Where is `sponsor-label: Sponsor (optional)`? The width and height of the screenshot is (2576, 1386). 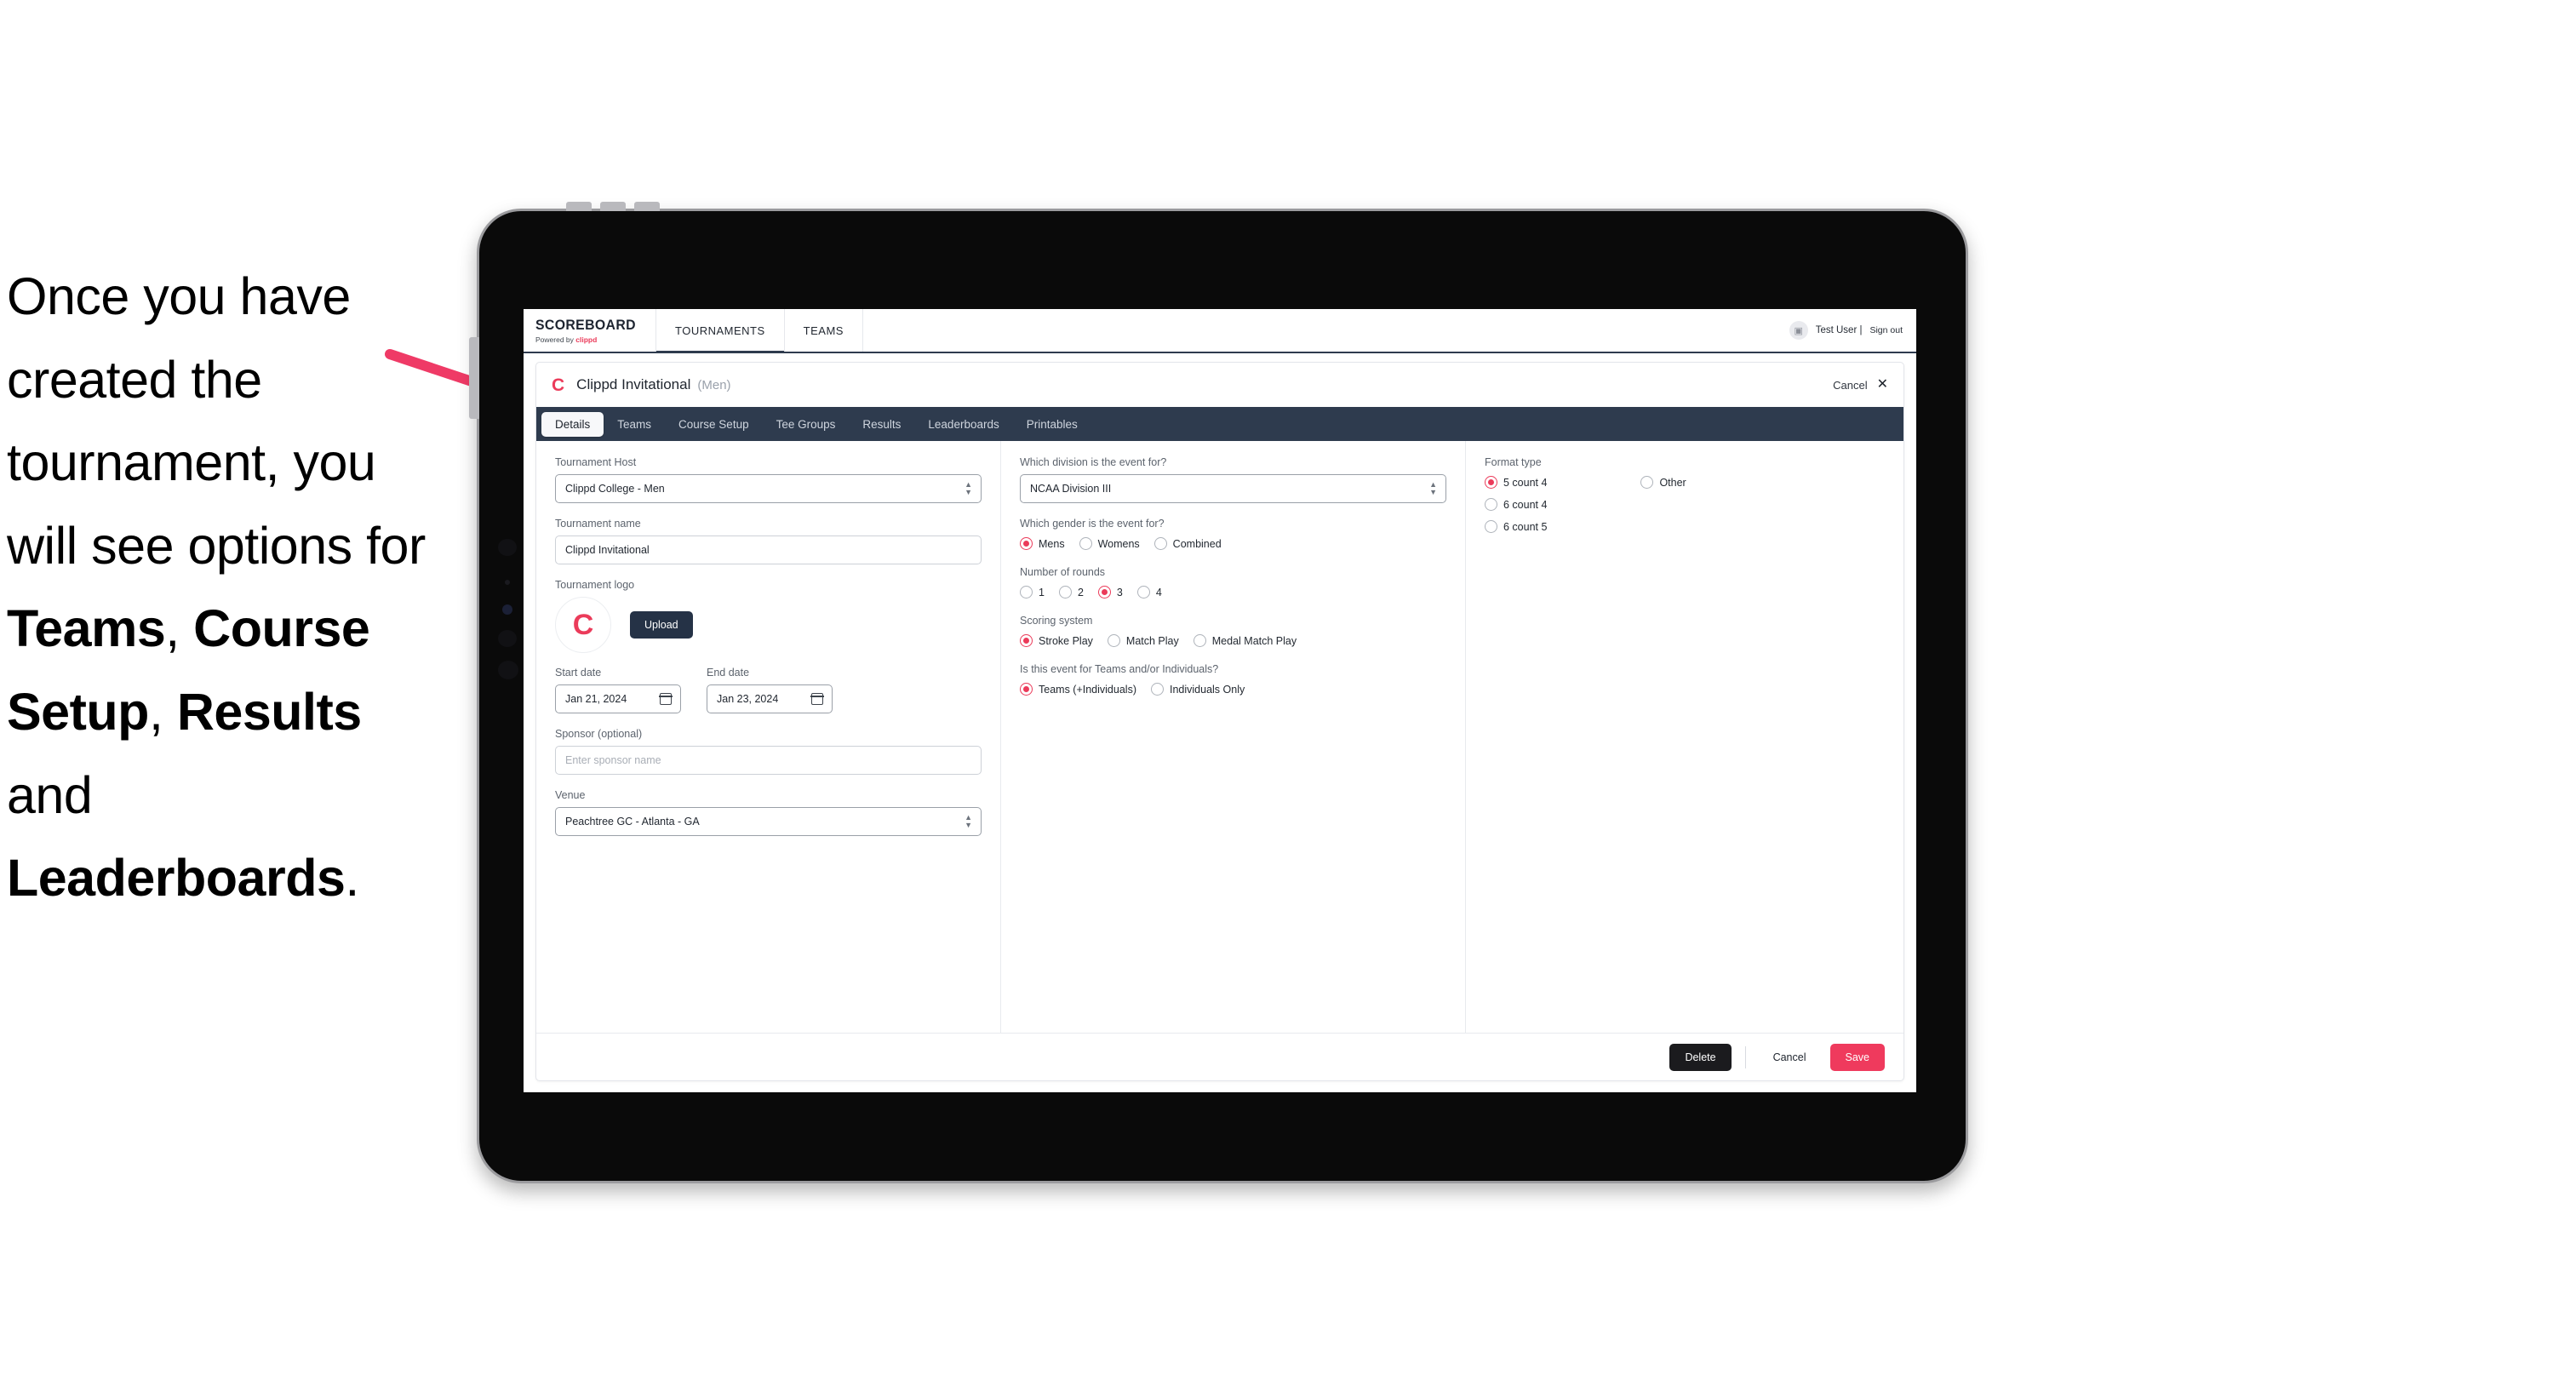
sponsor-label: Sponsor (optional) is located at coordinates (599, 734).